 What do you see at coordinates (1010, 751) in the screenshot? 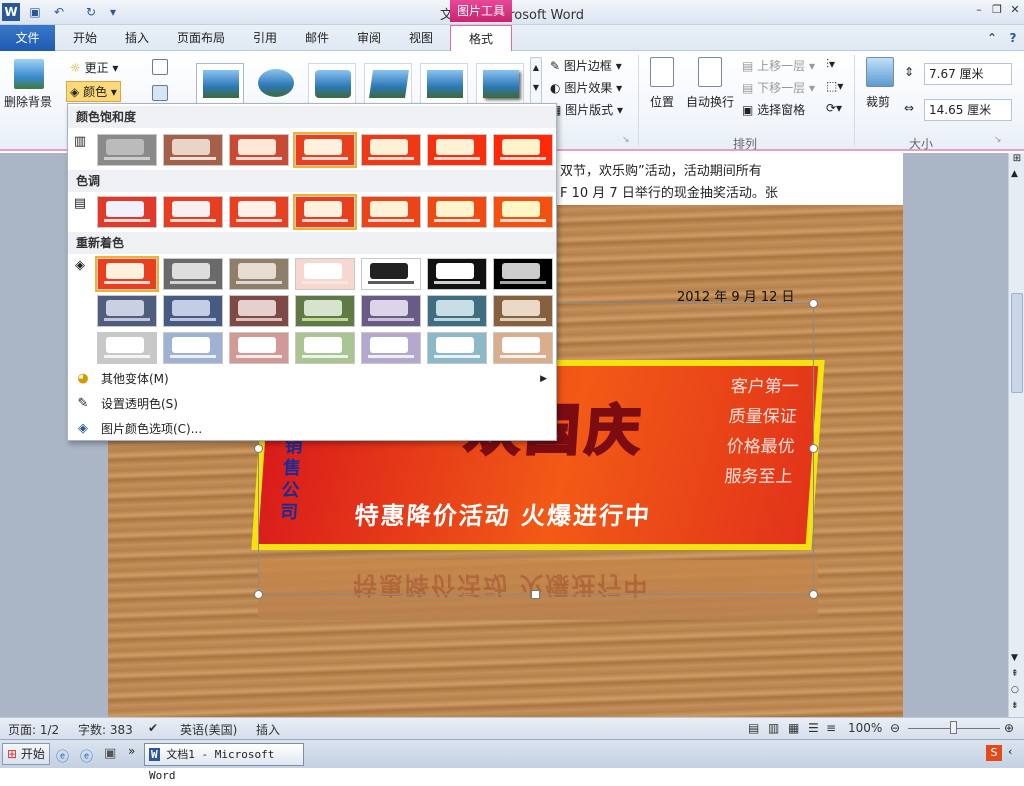
I see `tray-expand-icon: ‹` at bounding box center [1010, 751].